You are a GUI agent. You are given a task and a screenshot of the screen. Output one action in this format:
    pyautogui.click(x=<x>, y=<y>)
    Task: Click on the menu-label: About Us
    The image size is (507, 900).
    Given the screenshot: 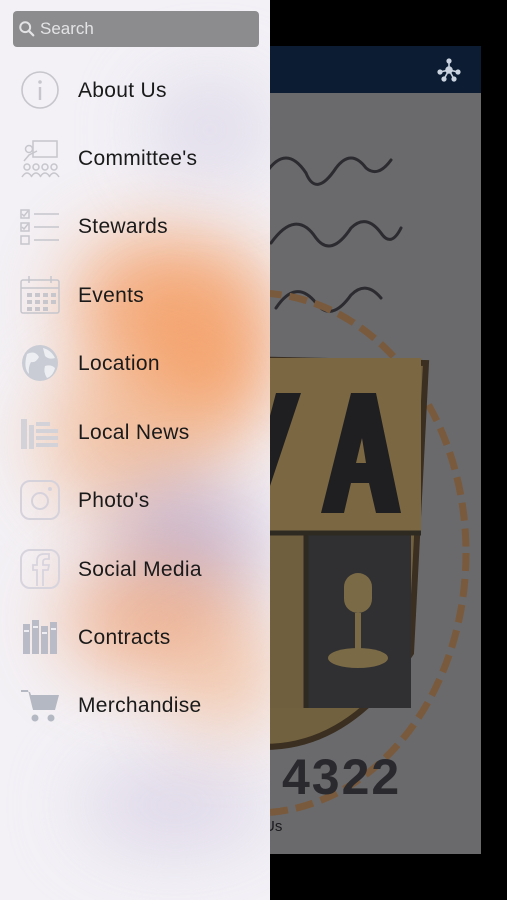 What is the action you would take?
    pyautogui.click(x=122, y=90)
    